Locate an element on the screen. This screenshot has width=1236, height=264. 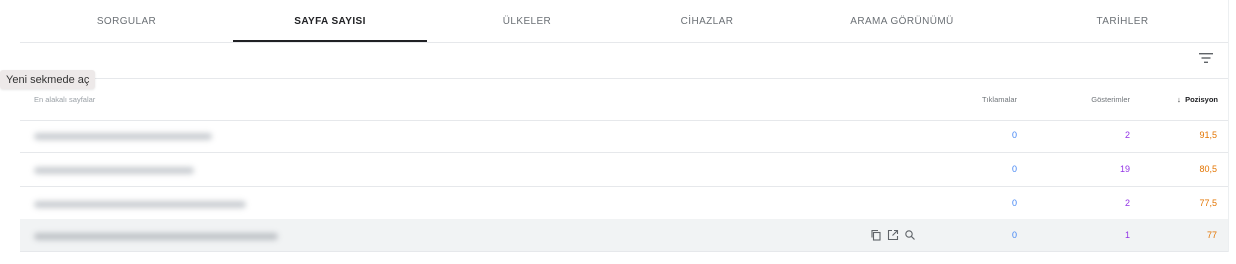
header-position-label: Pozisyon is located at coordinates (1201, 99).